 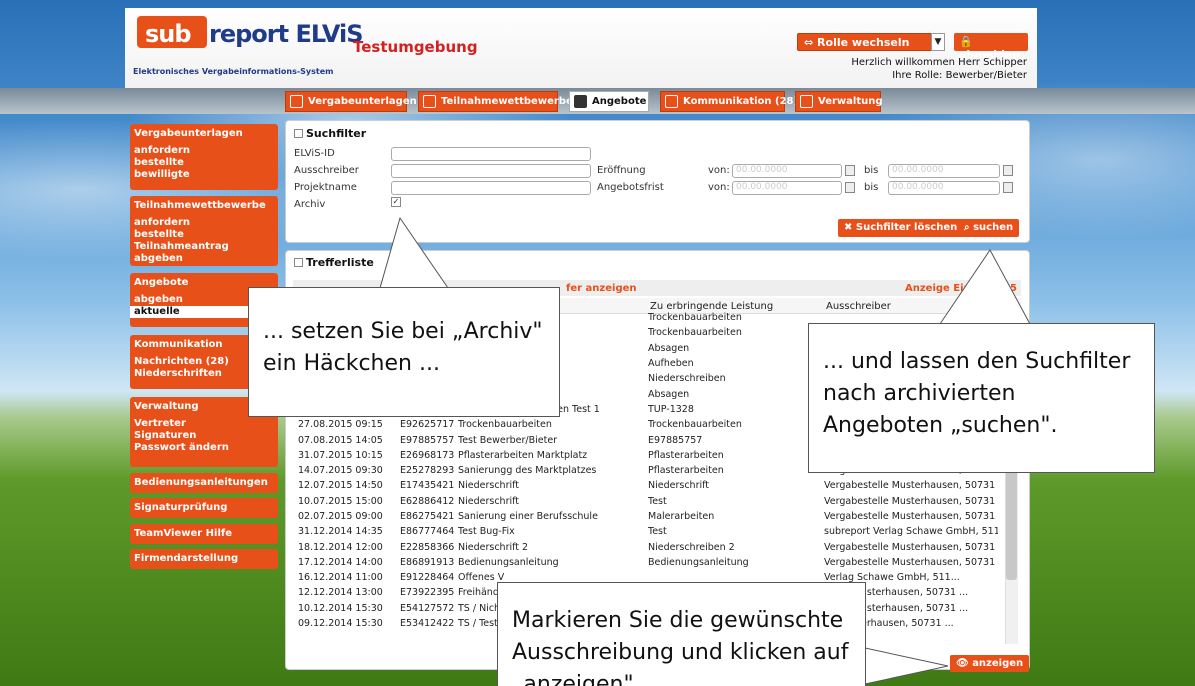 What do you see at coordinates (204, 534) in the screenshot?
I see `sidebar-link-teamviewer: TeamViewer Hilfe` at bounding box center [204, 534].